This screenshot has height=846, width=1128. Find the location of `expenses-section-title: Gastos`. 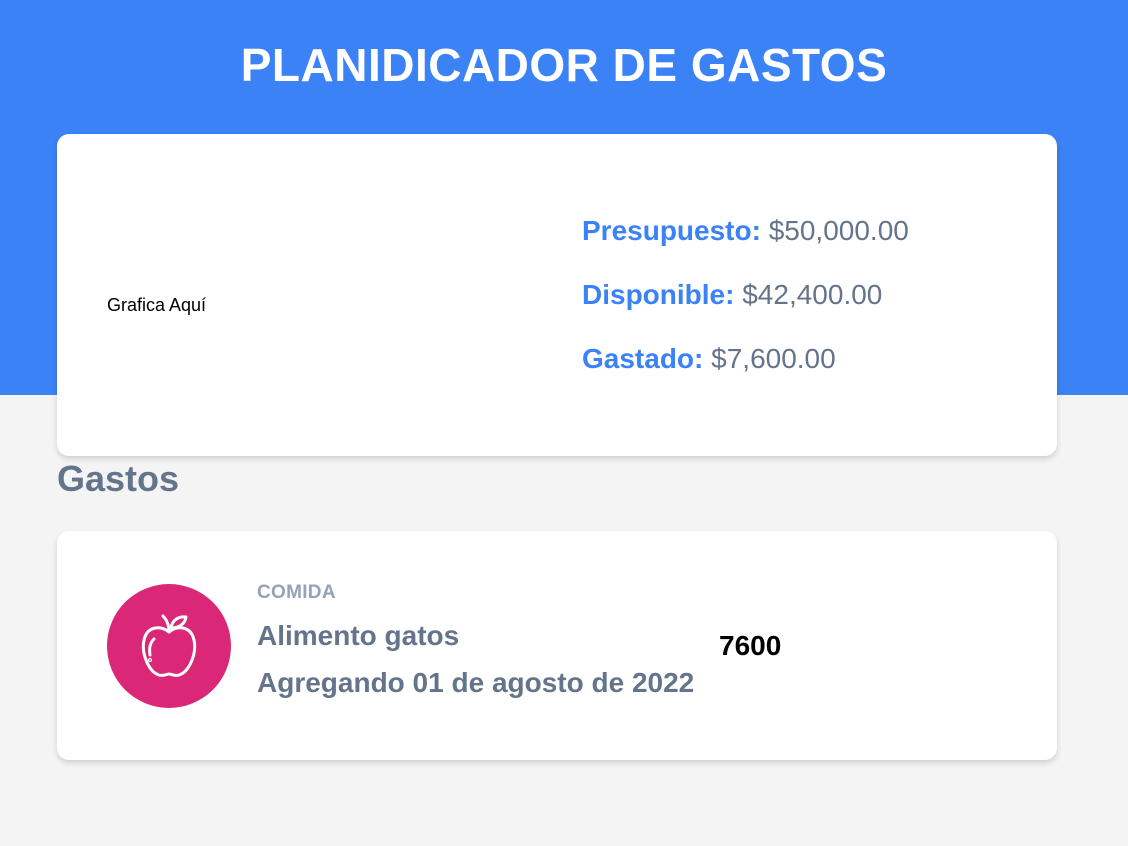

expenses-section-title: Gastos is located at coordinates (118, 478).